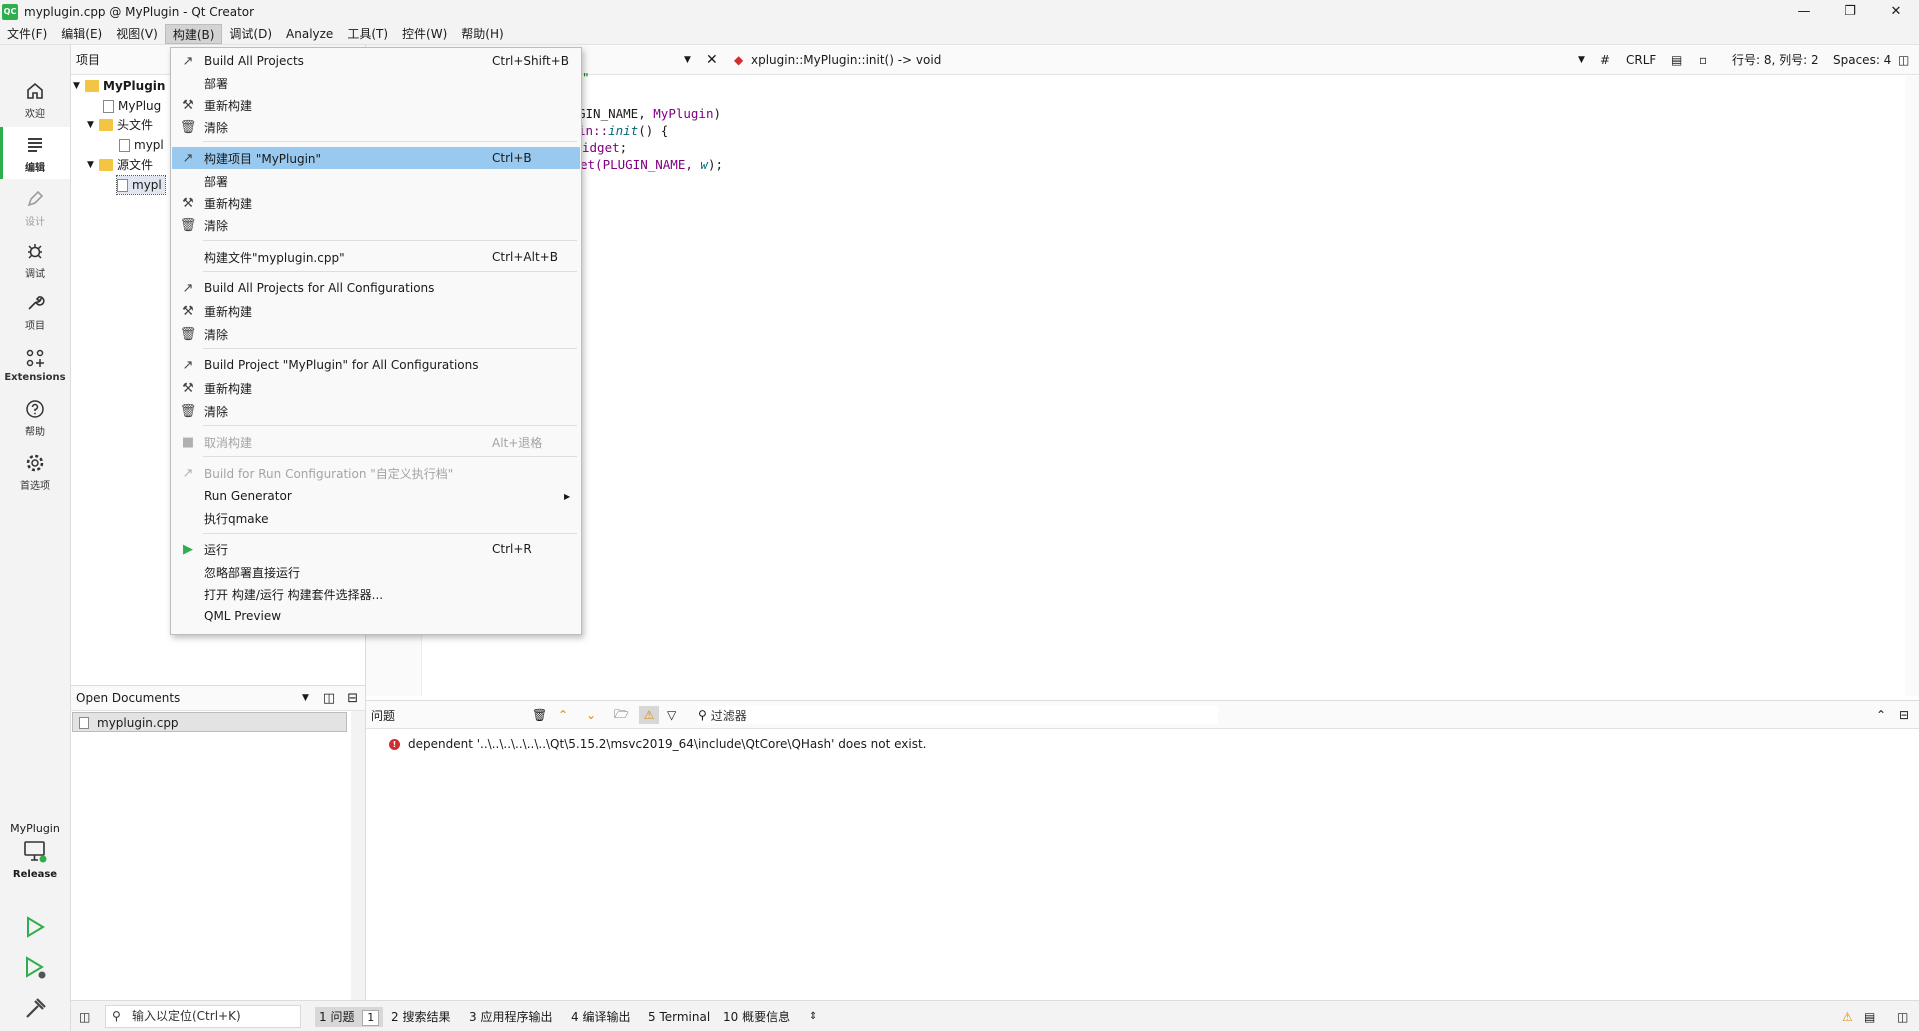 The image size is (1919, 1031). I want to click on menu-item-rebuild-project-all-configs: ⚒ 重新构建, so click(376, 388).